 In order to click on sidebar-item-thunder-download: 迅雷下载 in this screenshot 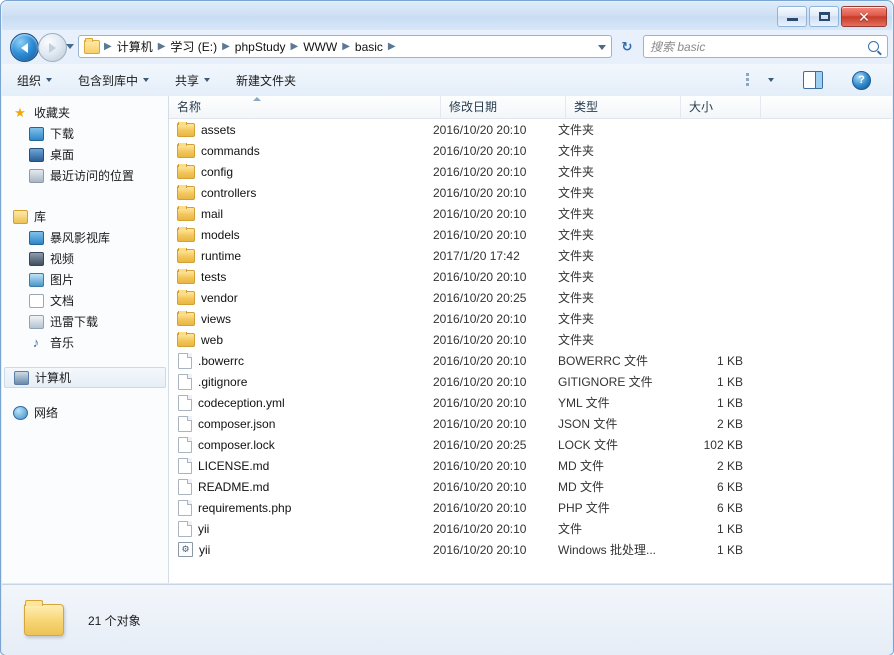, I will do `click(85, 321)`.